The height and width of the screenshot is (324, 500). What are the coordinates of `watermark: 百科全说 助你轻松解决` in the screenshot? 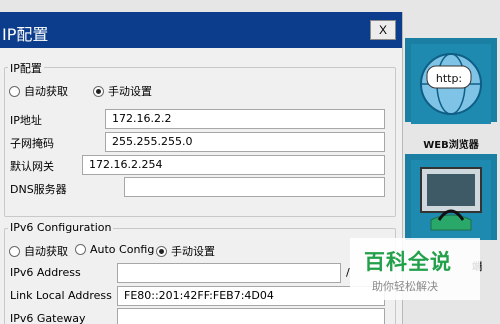 It's located at (415, 269).